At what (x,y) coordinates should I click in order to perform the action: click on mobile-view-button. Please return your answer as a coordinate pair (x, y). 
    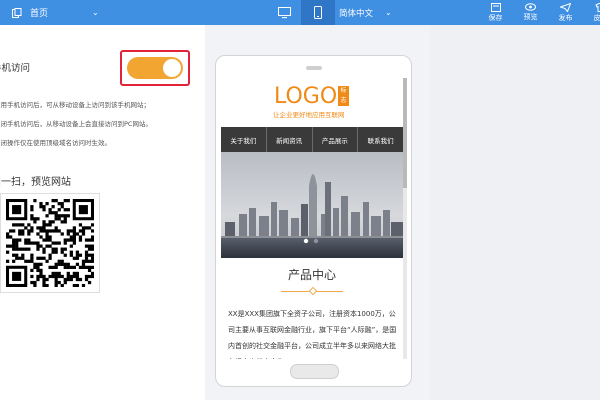
    Looking at the image, I should click on (318, 12).